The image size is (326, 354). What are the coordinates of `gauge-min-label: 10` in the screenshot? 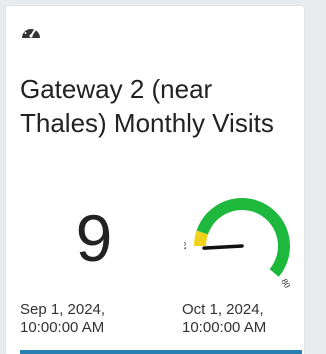 It's located at (186, 246).